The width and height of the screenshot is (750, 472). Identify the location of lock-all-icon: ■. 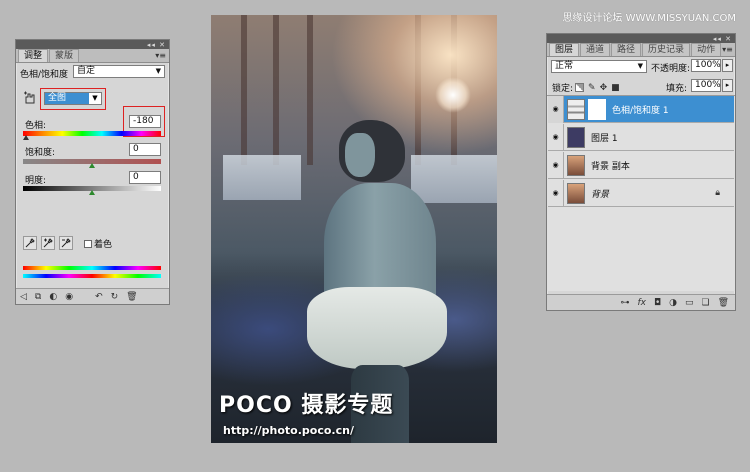
(615, 88).